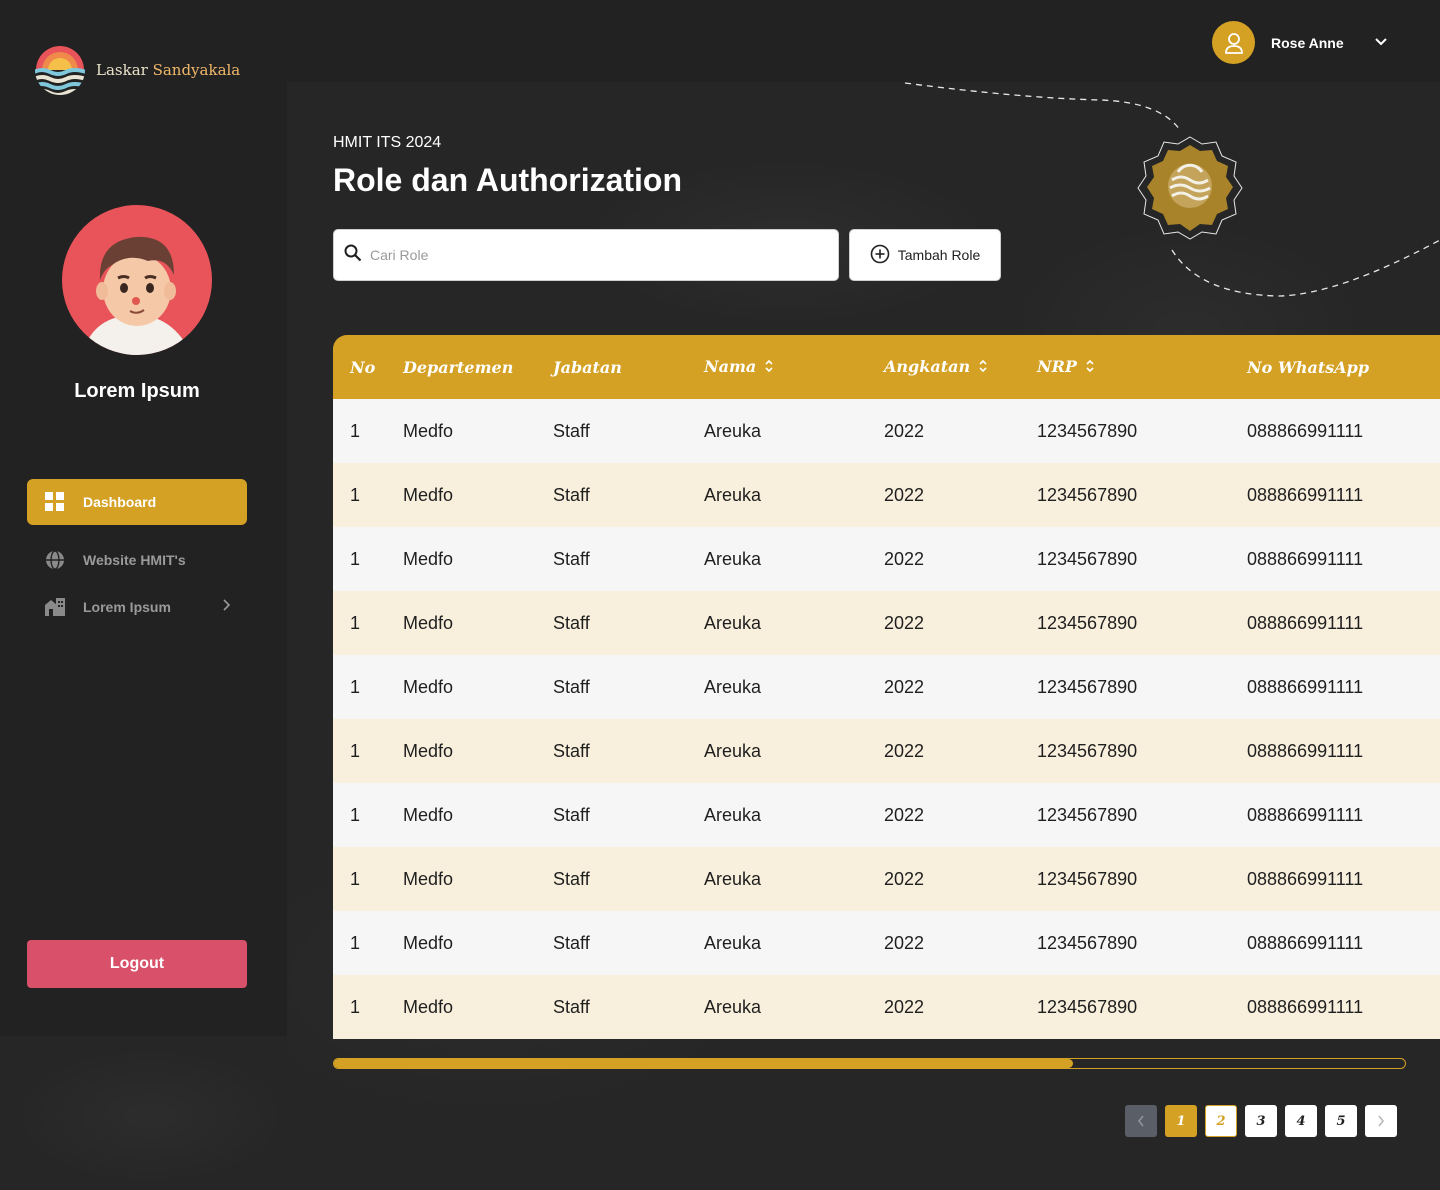 The height and width of the screenshot is (1190, 1440). I want to click on globe-icon, so click(55, 560).